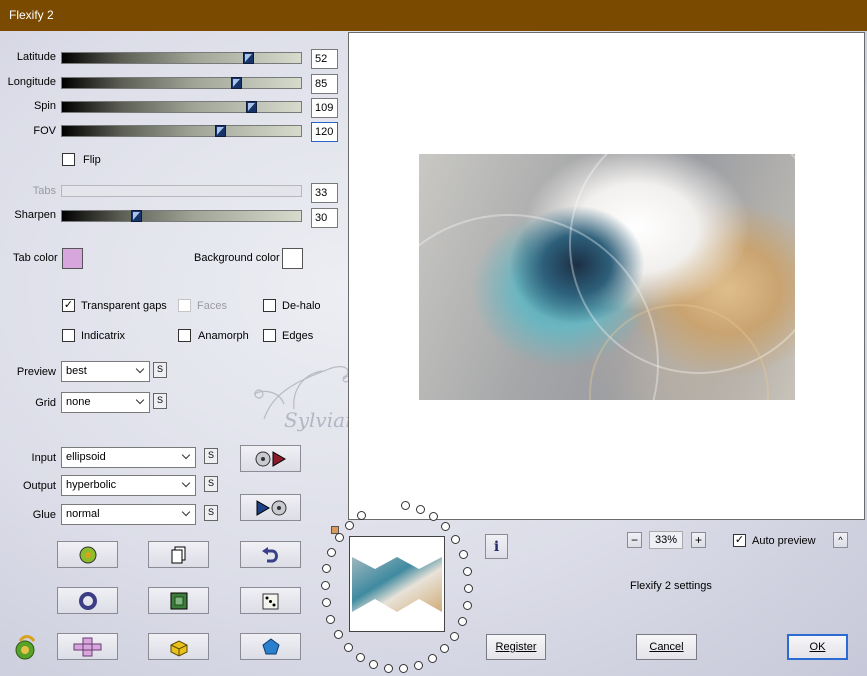 This screenshot has height=676, width=867. I want to click on chip-button, so click(178, 600).